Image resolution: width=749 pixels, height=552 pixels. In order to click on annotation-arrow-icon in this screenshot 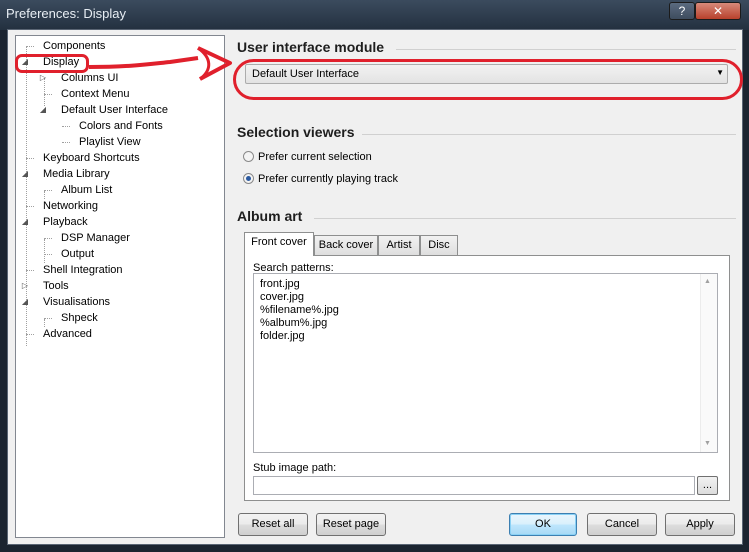, I will do `click(160, 63)`.